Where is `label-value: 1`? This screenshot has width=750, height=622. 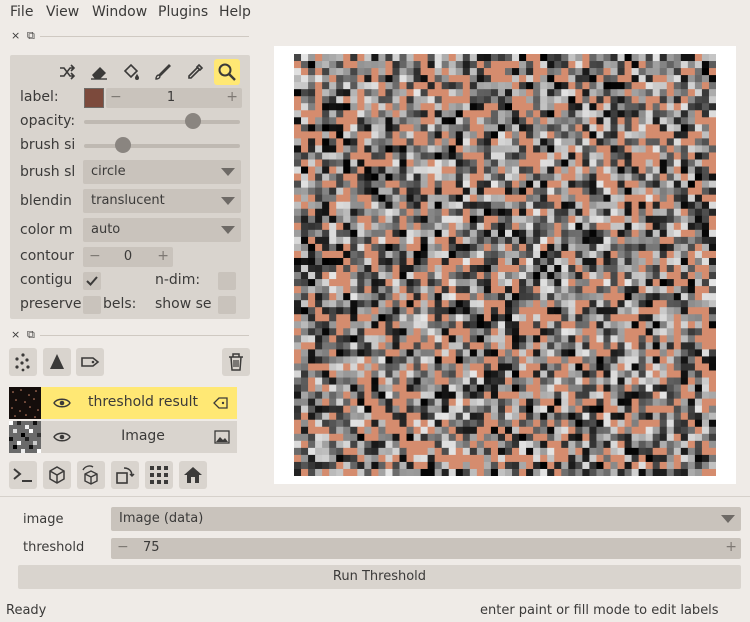 label-value: 1 is located at coordinates (171, 97).